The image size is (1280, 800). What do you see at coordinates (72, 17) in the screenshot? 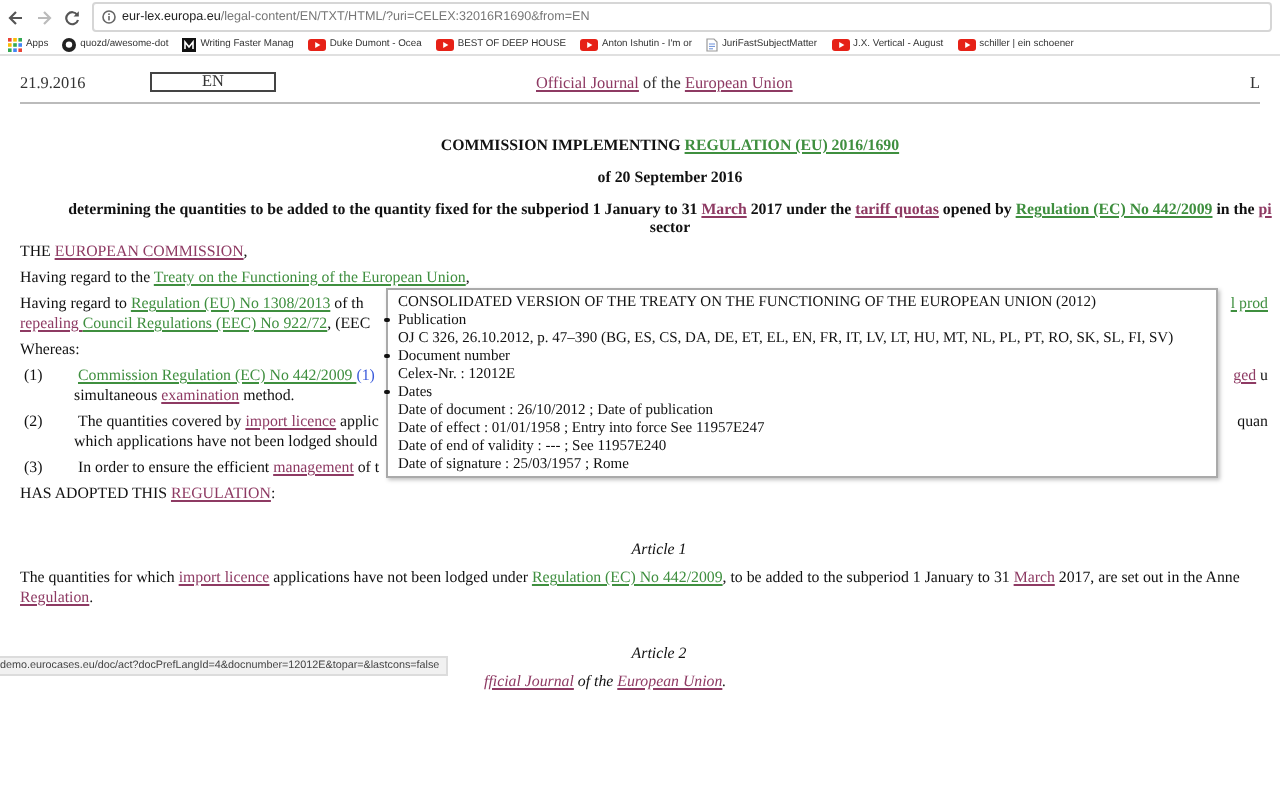
I see `reload-icon` at bounding box center [72, 17].